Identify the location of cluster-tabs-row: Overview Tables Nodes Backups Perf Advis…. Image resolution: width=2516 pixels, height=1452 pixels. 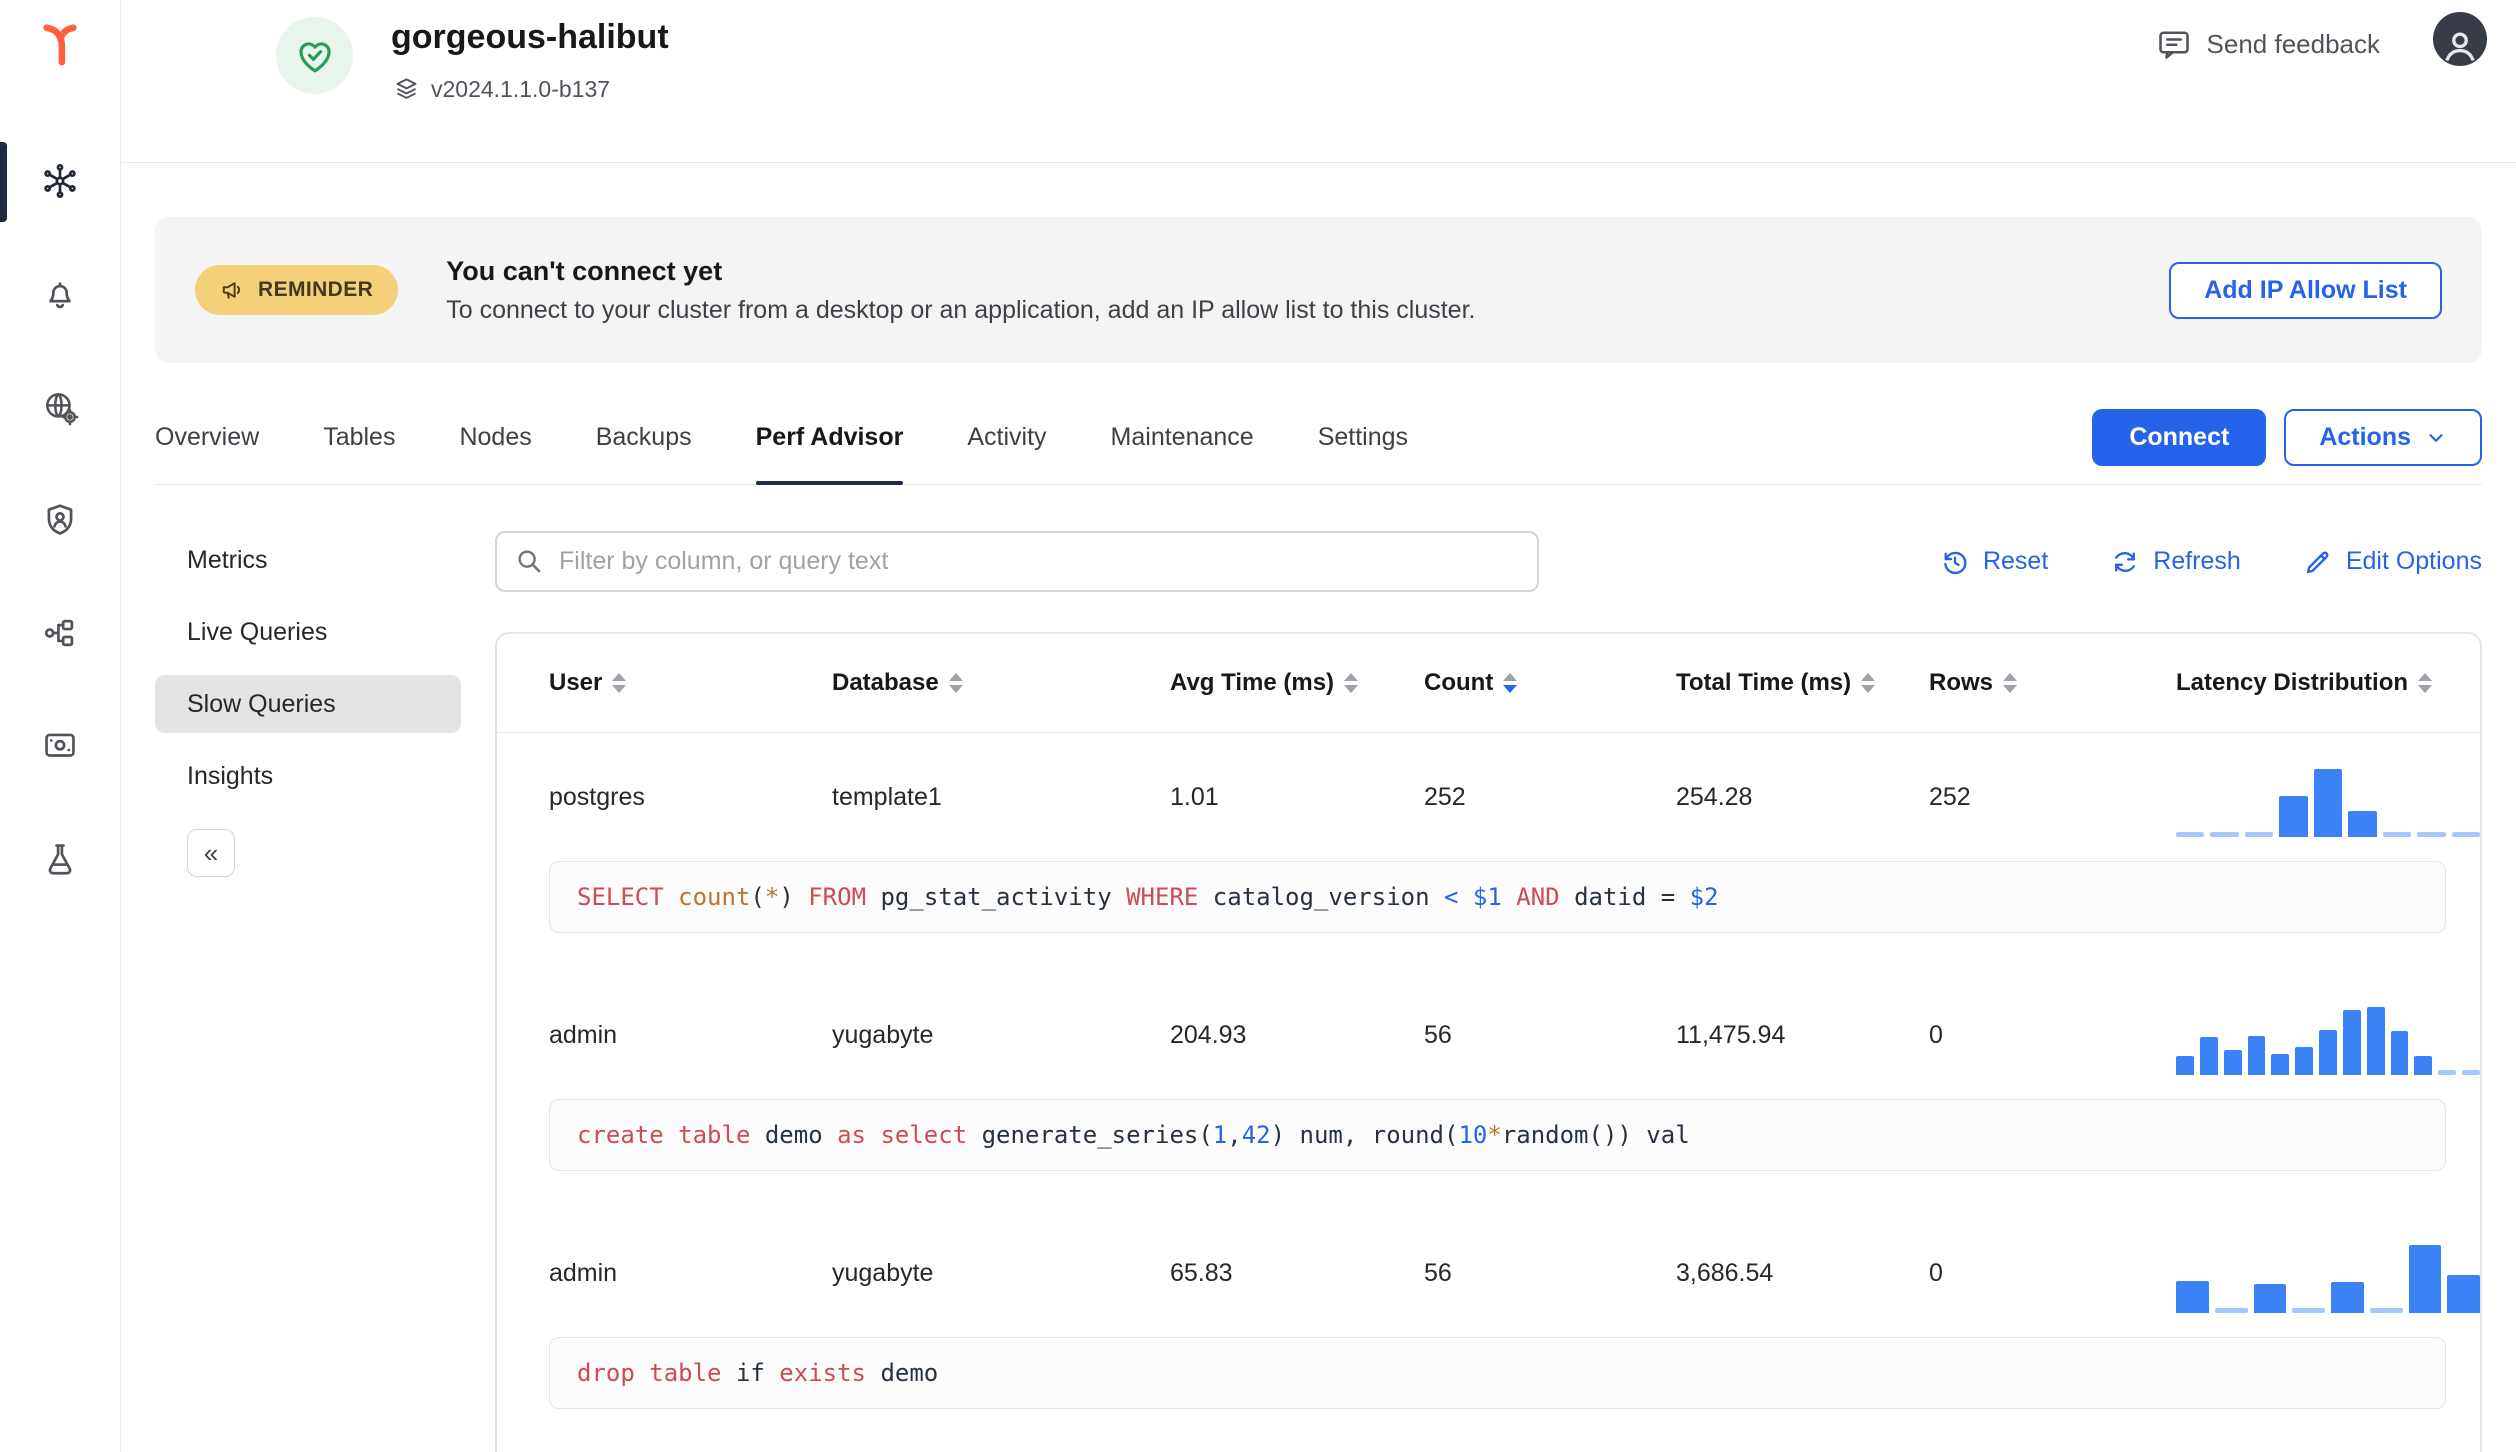
(1318, 442).